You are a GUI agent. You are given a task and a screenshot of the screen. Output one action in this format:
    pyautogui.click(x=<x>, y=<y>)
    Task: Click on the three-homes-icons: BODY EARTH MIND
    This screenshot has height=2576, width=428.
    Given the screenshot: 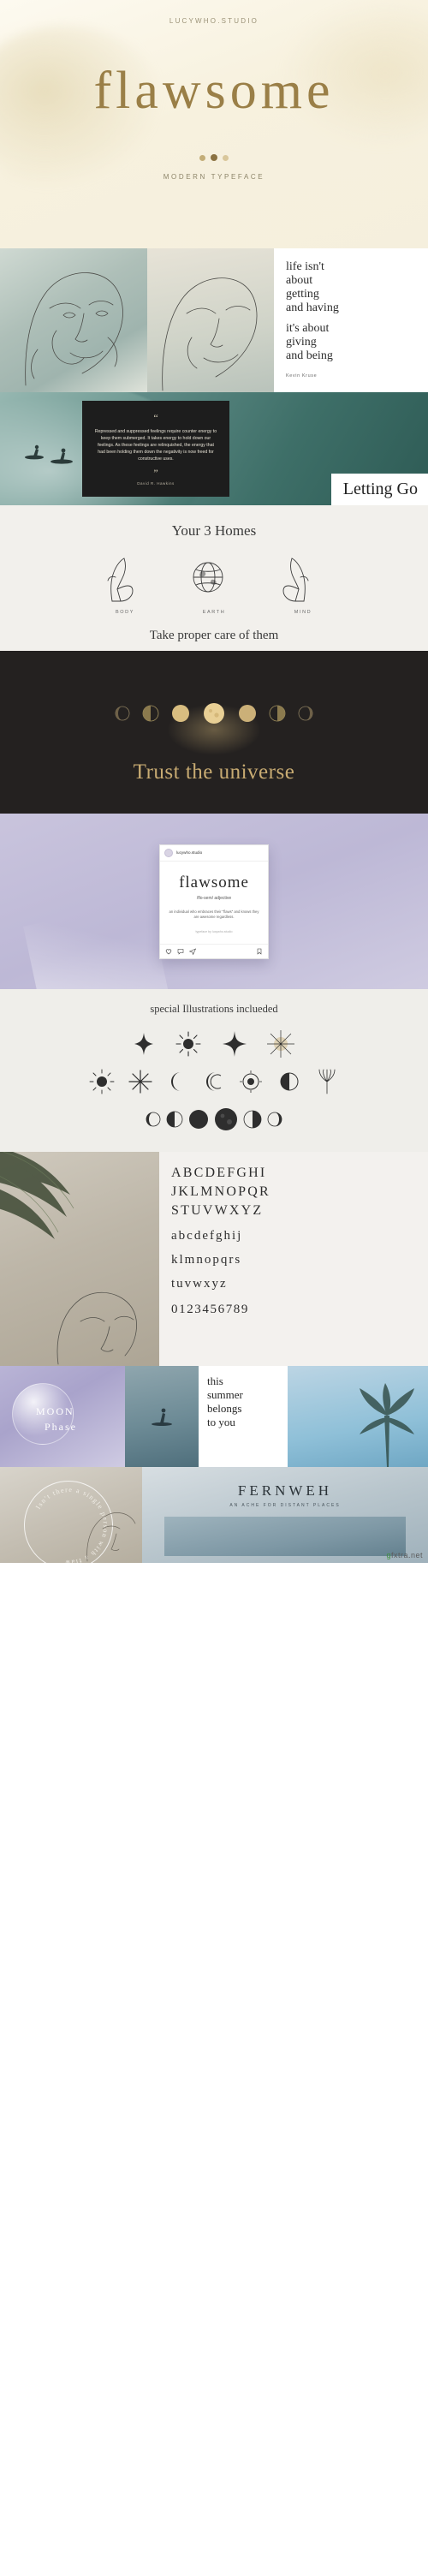 What is the action you would take?
    pyautogui.click(x=214, y=583)
    